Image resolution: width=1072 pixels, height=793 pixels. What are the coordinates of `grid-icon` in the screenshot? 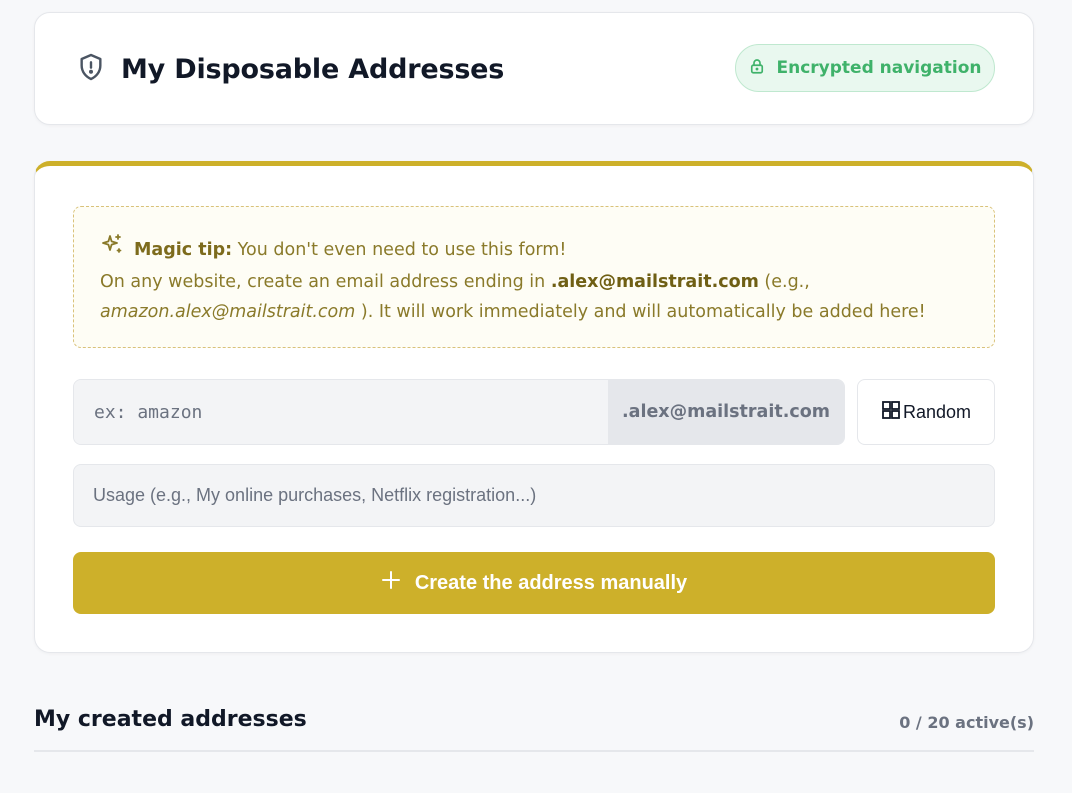 It's located at (891, 412).